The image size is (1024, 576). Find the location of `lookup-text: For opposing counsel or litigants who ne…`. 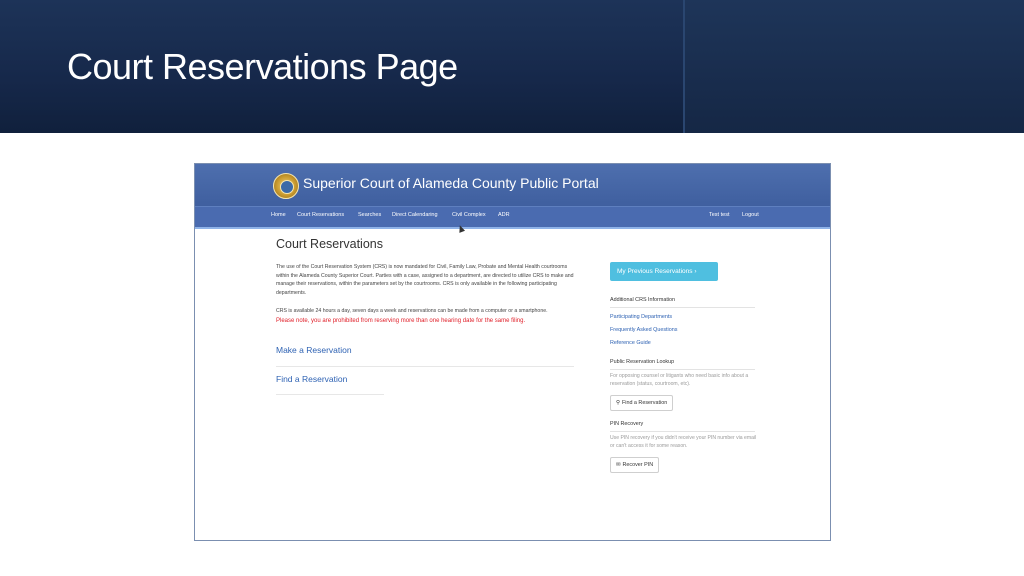

lookup-text: For opposing counsel or litigants who ne… is located at coordinates (679, 380).